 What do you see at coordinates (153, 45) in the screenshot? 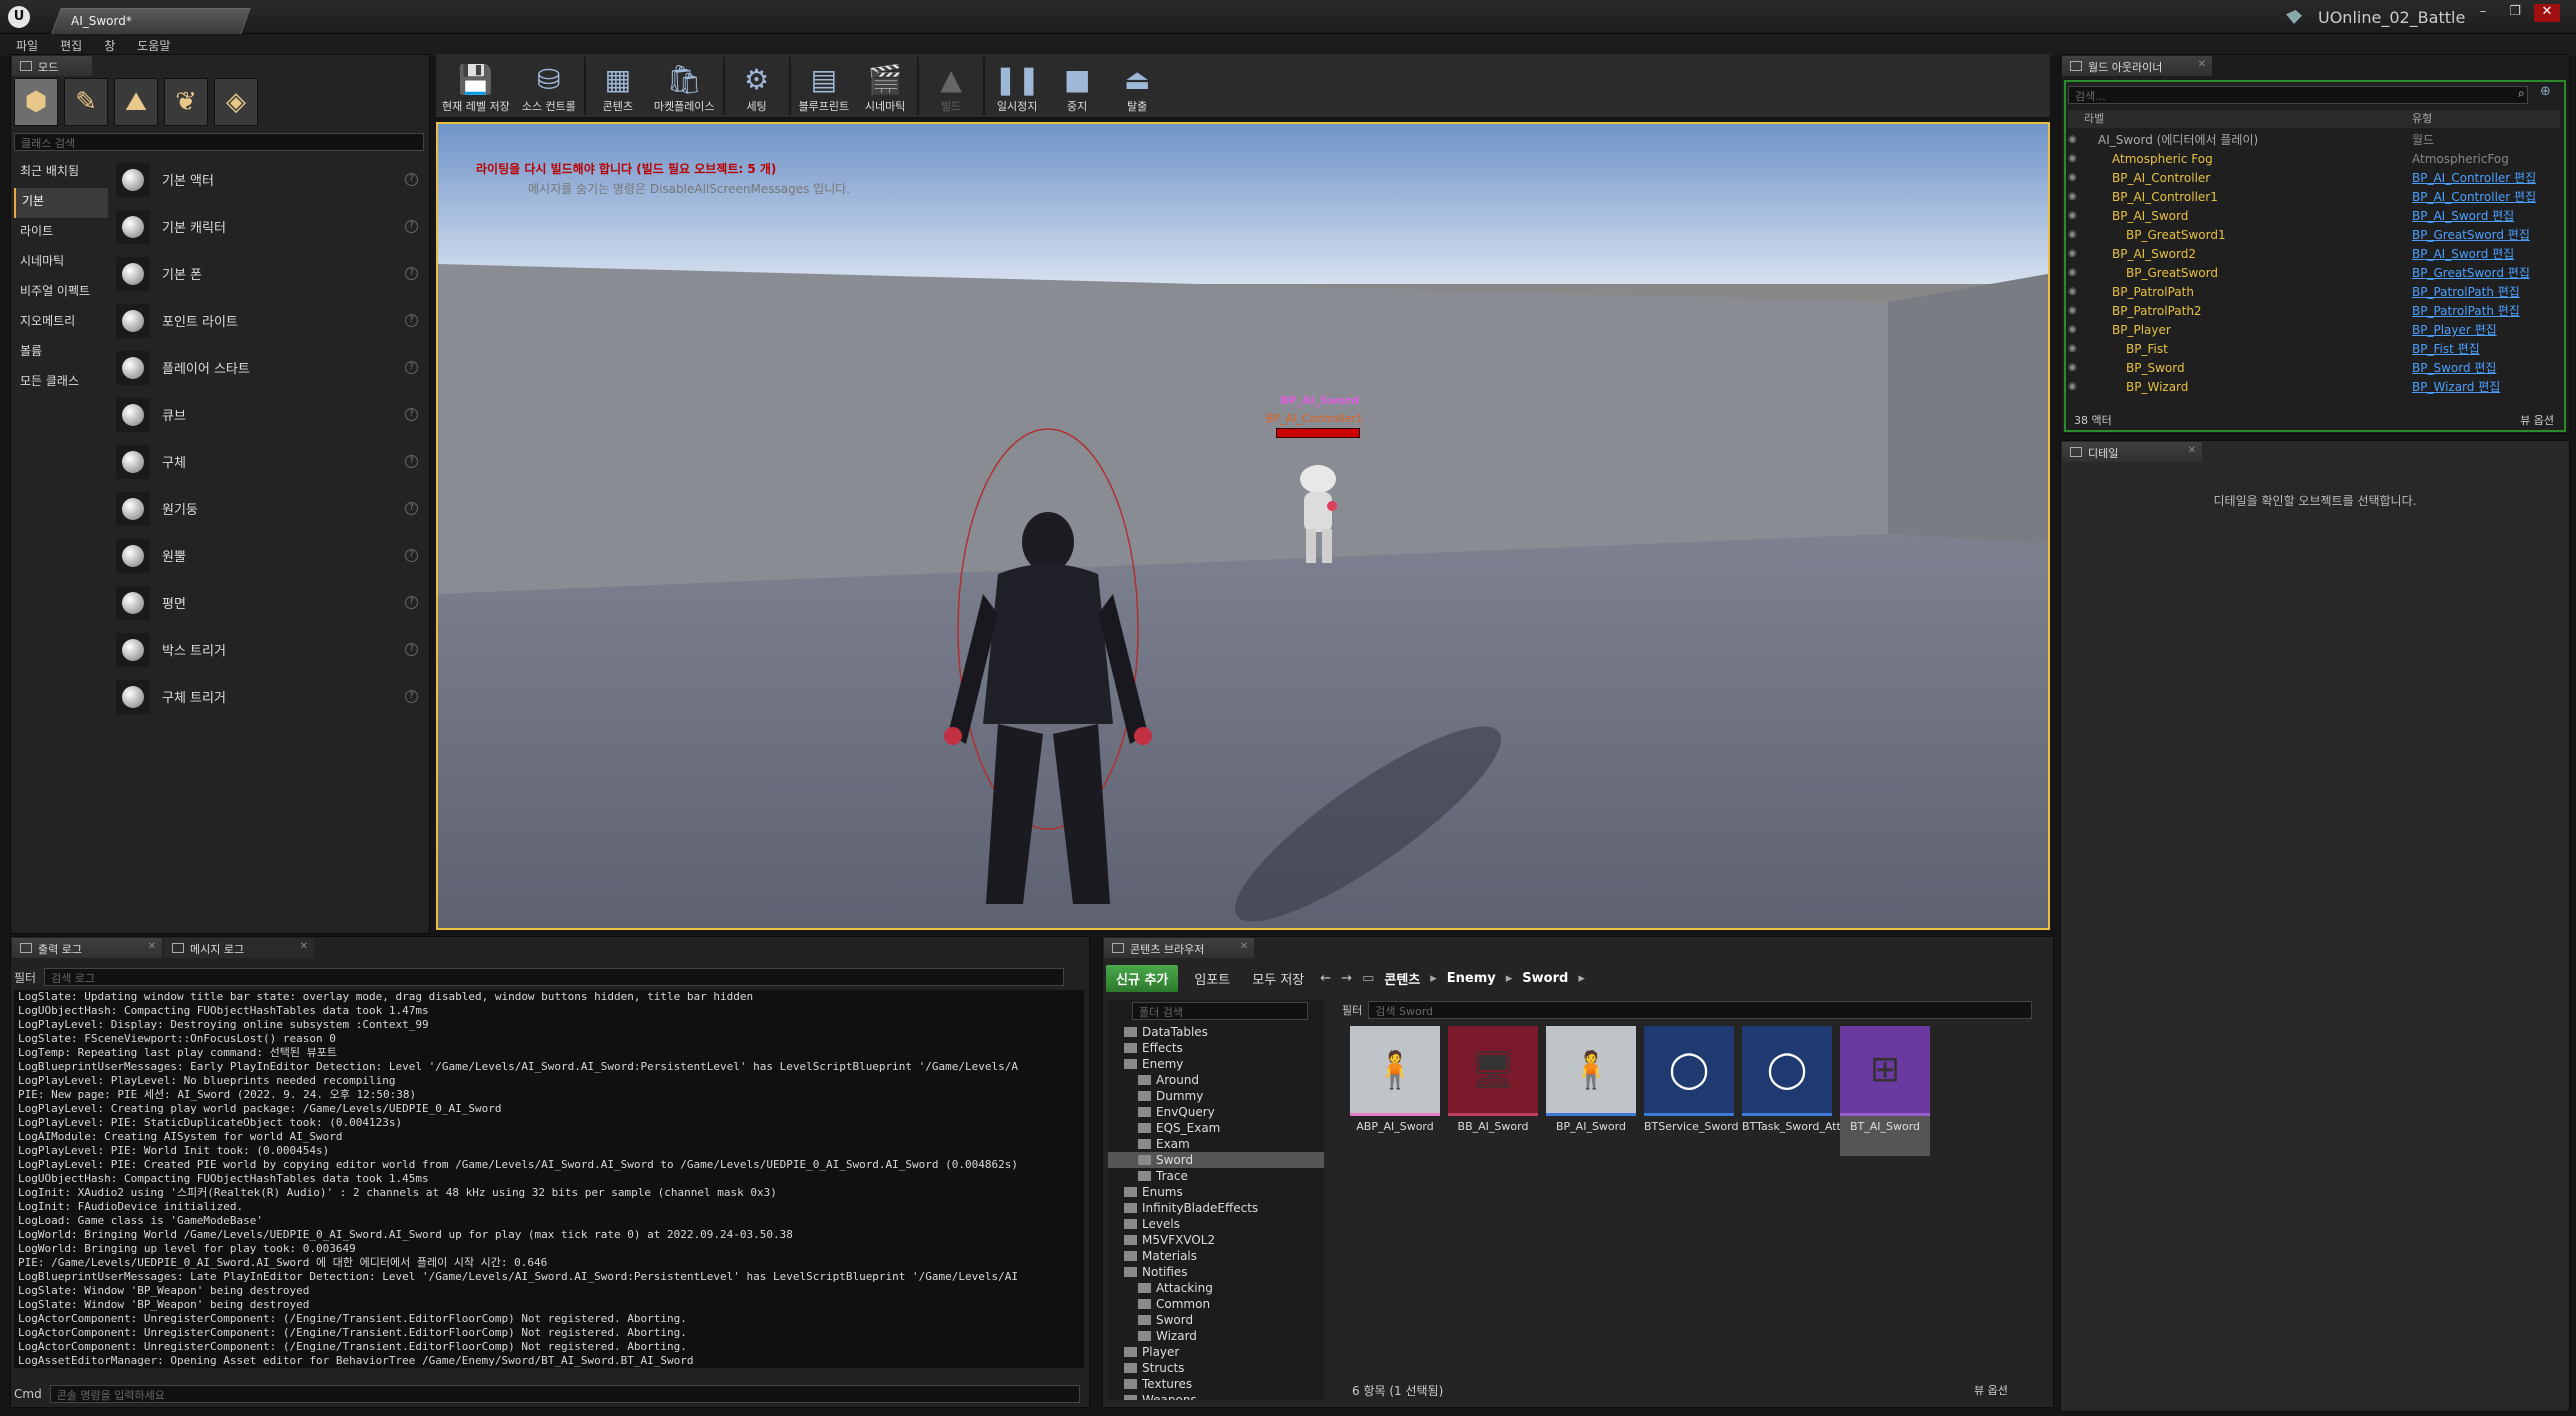
I see `menu-help: 도움말` at bounding box center [153, 45].